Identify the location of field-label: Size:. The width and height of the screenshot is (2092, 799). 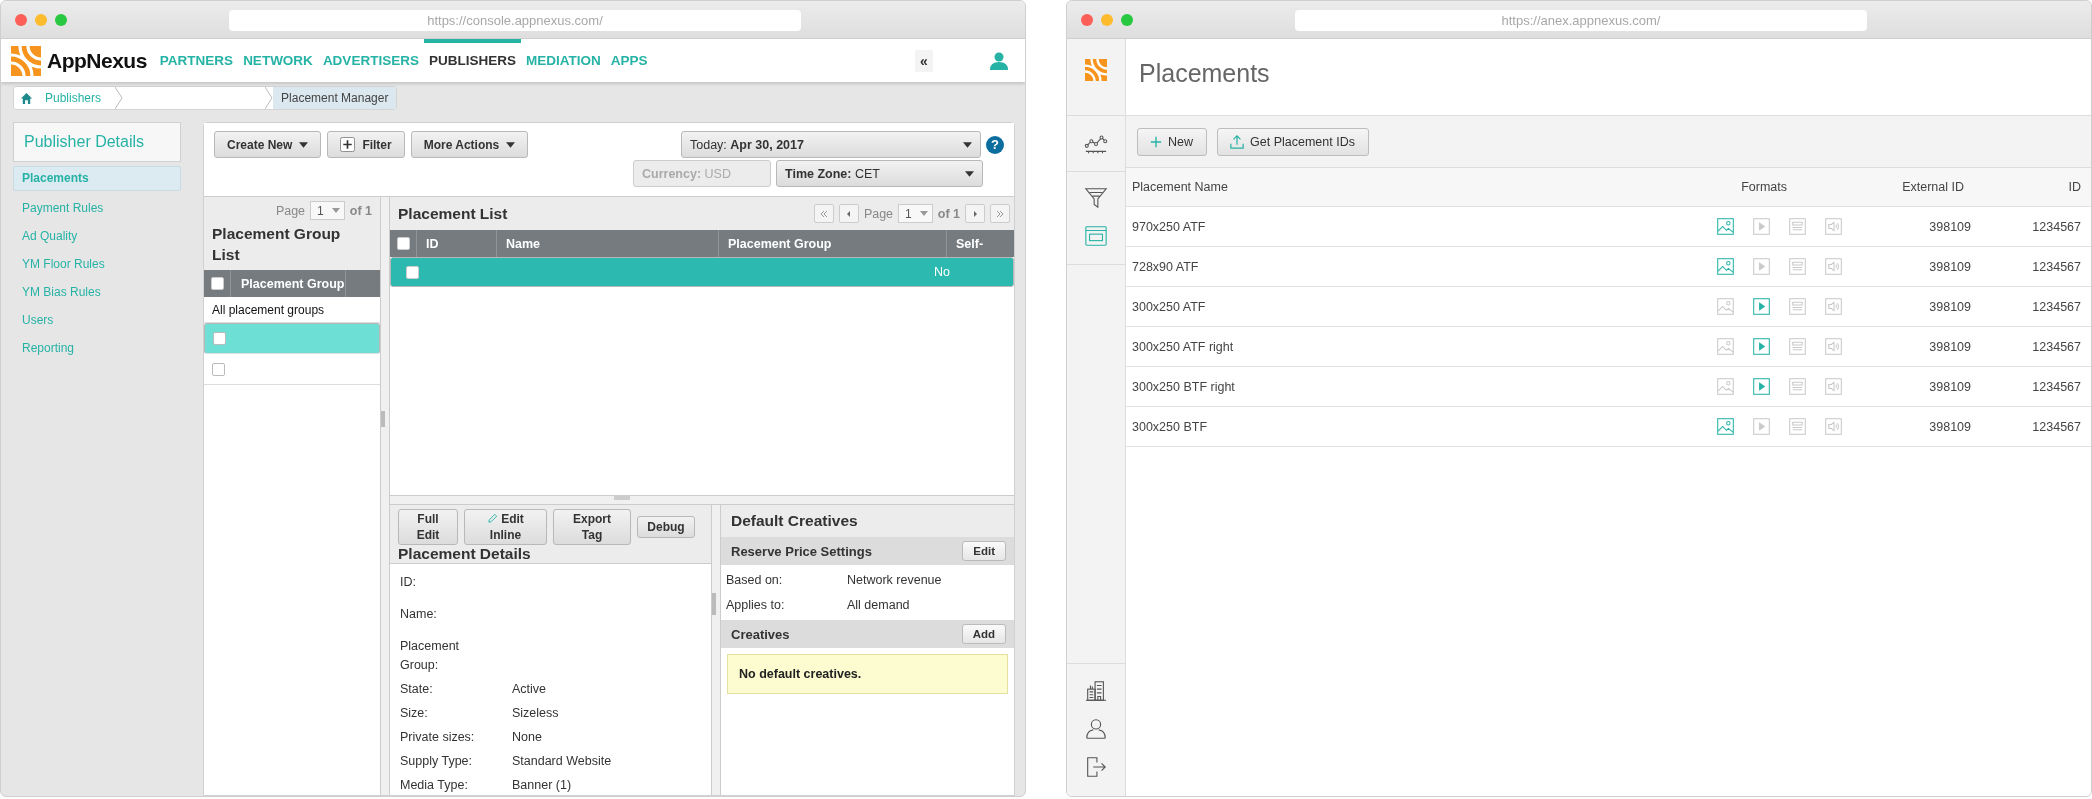
(414, 713).